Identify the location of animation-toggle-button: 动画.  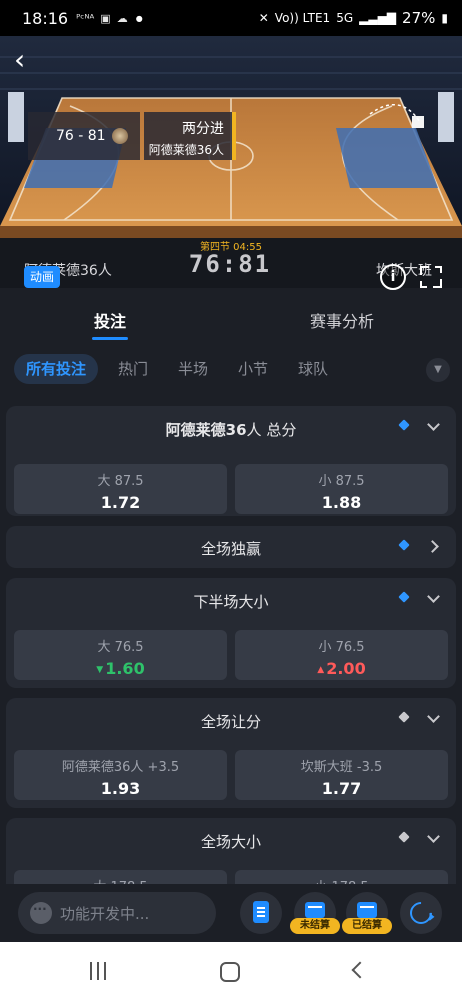
(42, 277).